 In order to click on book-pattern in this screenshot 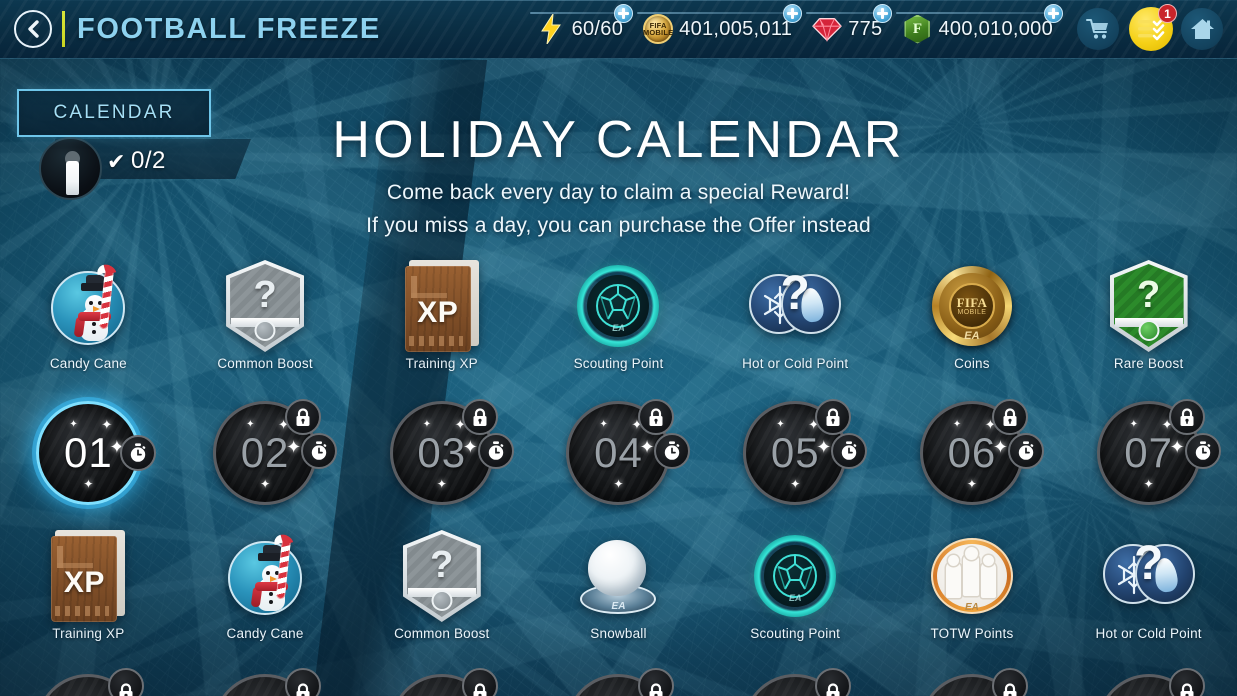, I will do `click(428, 287)`.